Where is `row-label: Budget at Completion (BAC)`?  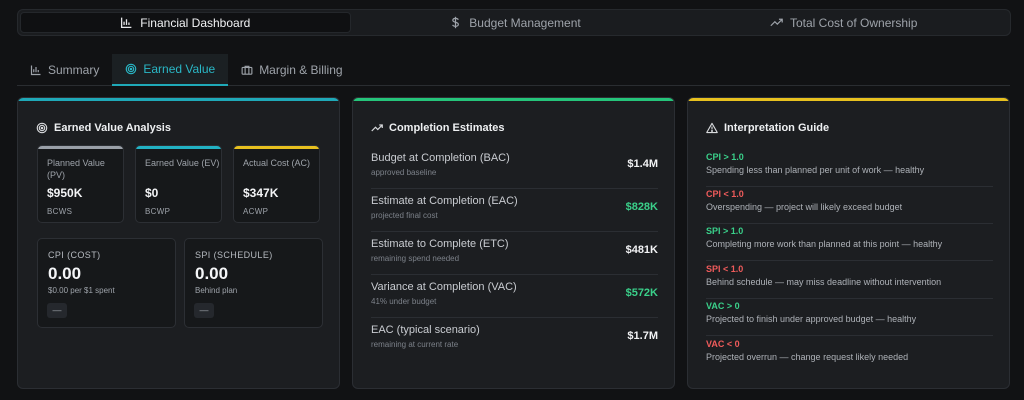 row-label: Budget at Completion (BAC) is located at coordinates (440, 158).